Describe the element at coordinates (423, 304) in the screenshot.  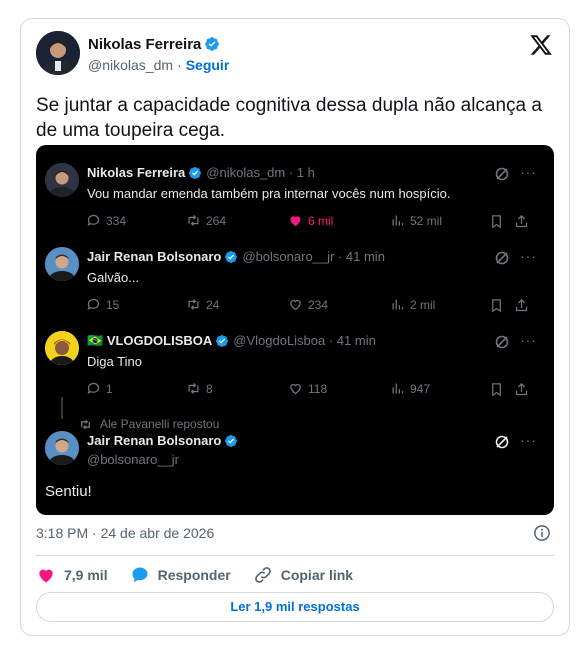
I see `view-count-value: 2 mil` at that location.